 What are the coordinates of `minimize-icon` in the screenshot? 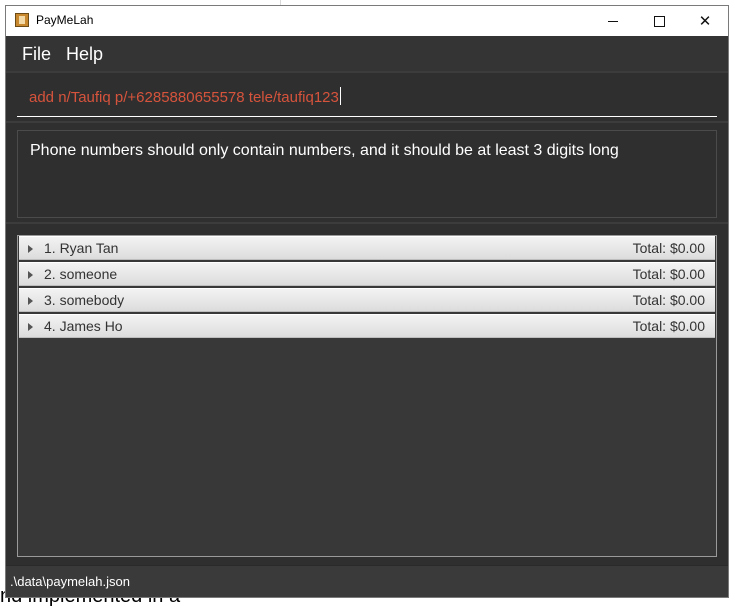 It's located at (613, 21).